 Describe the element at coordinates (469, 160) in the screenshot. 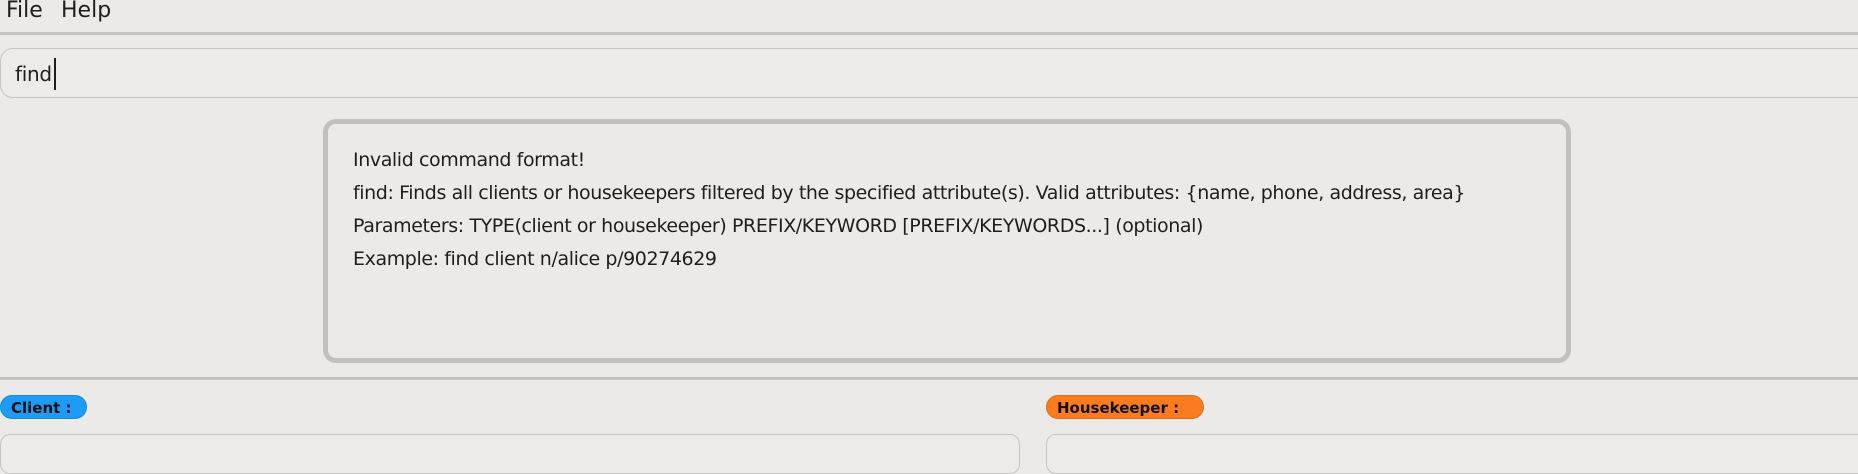

I see `result-line-error: Invalid command format!` at that location.